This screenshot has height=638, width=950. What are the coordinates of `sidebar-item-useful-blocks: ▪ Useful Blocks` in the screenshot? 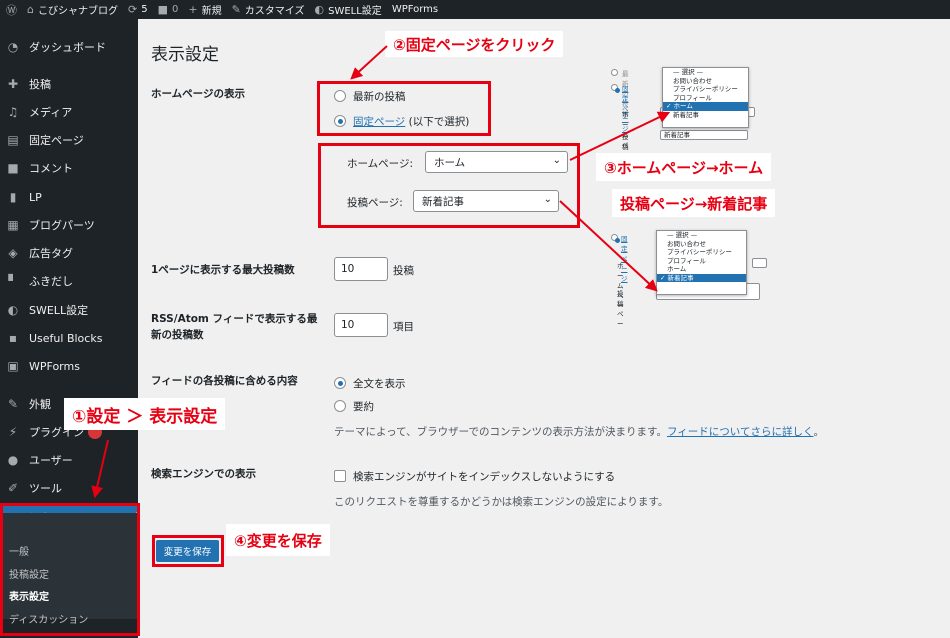 It's located at (69, 338).